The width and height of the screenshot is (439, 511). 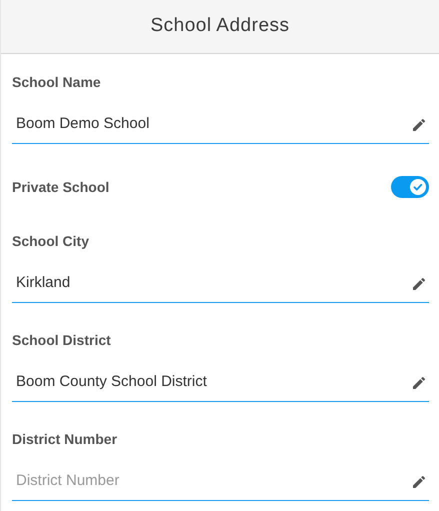 I want to click on field-label: School City, so click(x=51, y=241).